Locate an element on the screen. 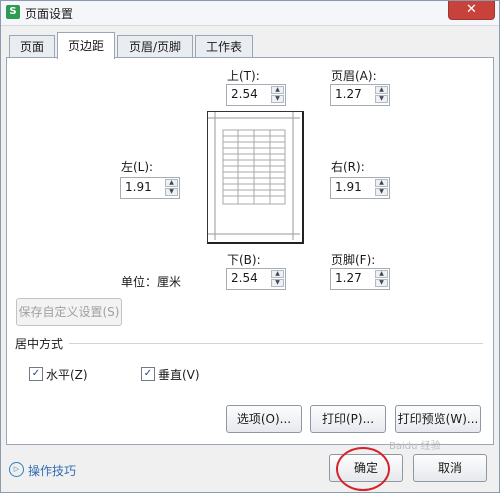  tab-margins: 页边距 is located at coordinates (86, 45).